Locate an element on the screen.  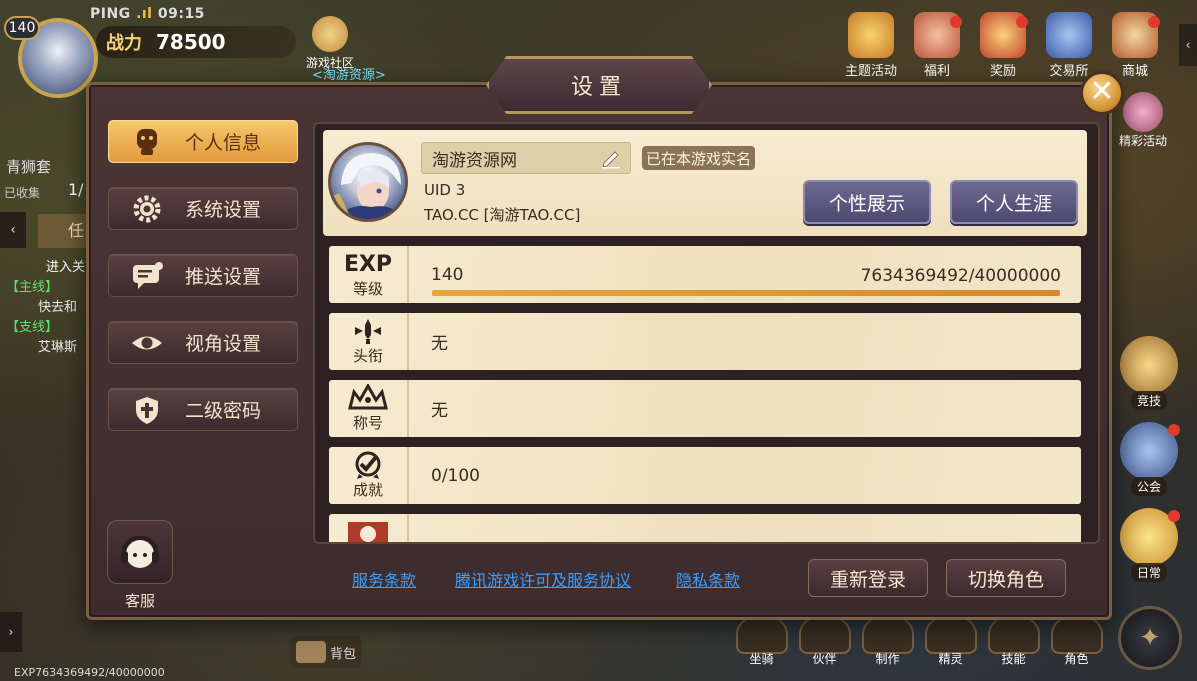
rewards-button: 奖励 is located at coordinates (1003, 45).